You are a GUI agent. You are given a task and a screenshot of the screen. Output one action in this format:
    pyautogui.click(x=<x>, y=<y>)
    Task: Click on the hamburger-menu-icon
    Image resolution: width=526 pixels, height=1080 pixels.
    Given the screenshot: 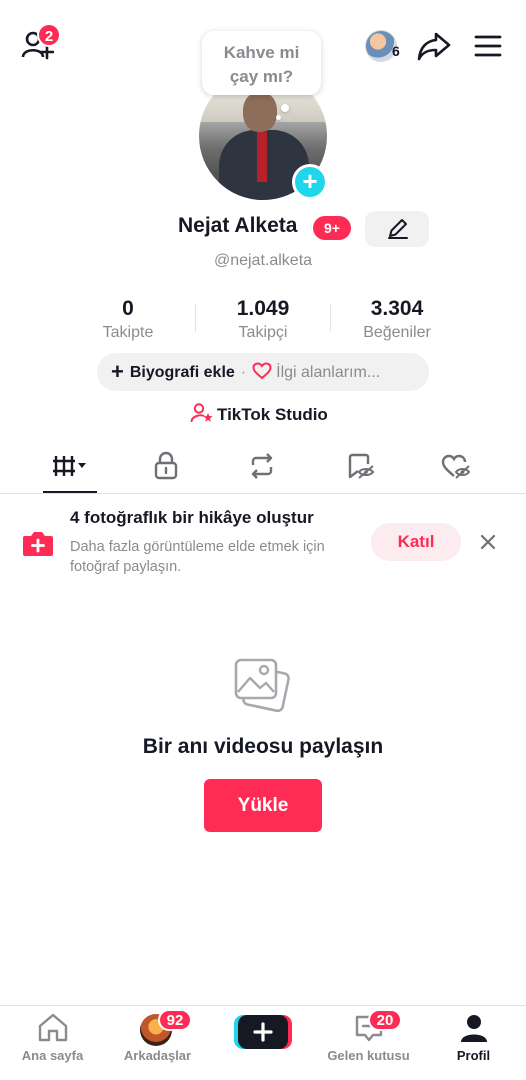 What is the action you would take?
    pyautogui.click(x=488, y=46)
    